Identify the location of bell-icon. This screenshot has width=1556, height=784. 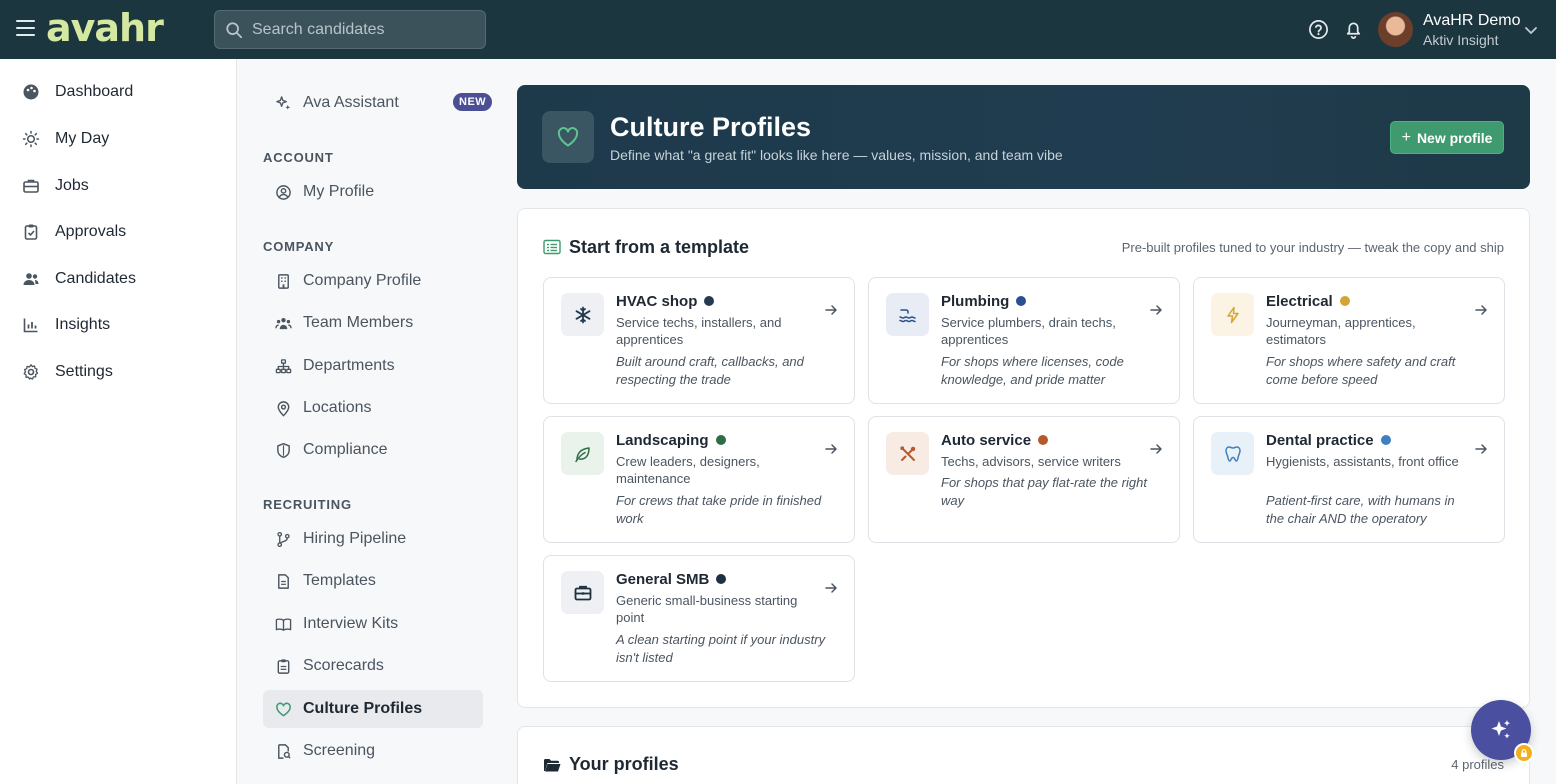
(1353, 29).